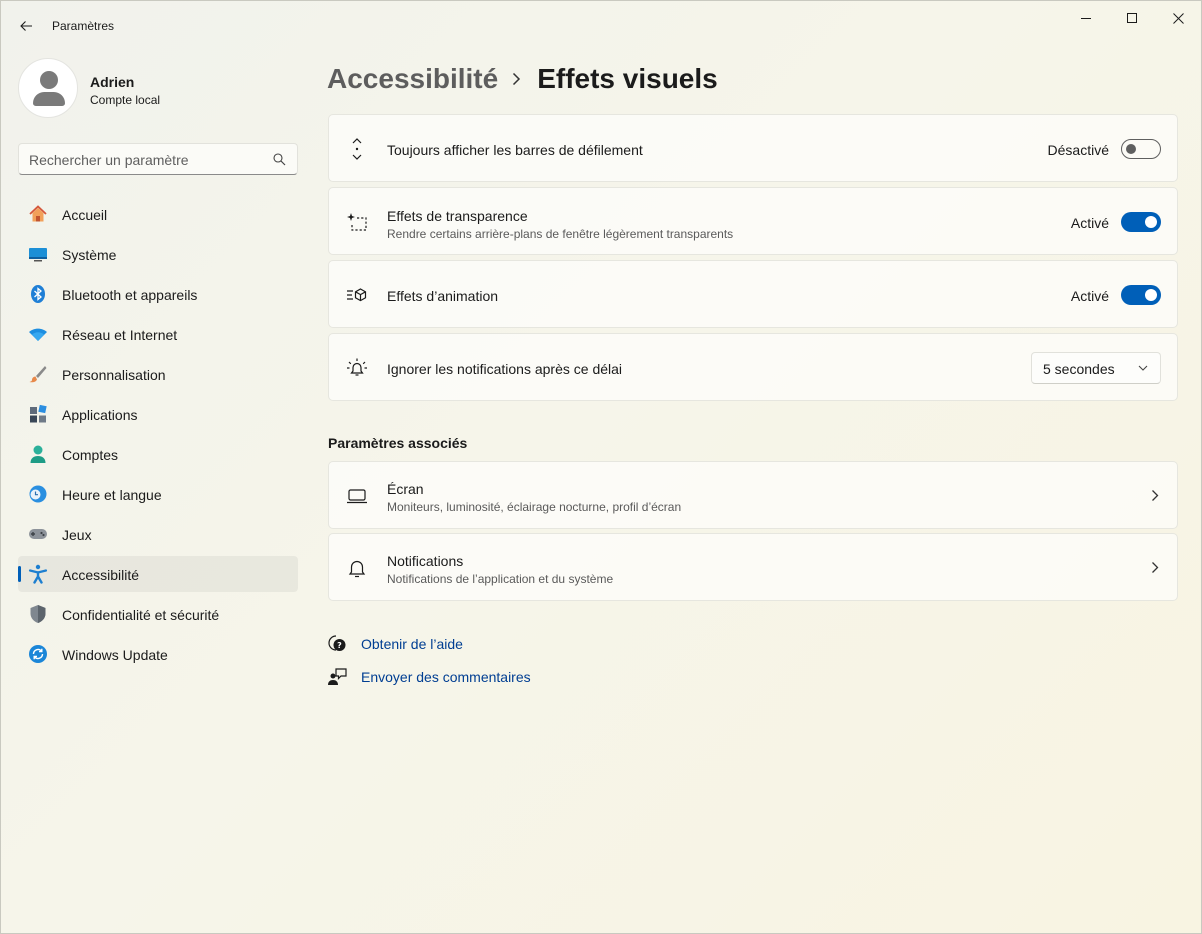  What do you see at coordinates (38, 574) in the screenshot?
I see `accessibility-icon` at bounding box center [38, 574].